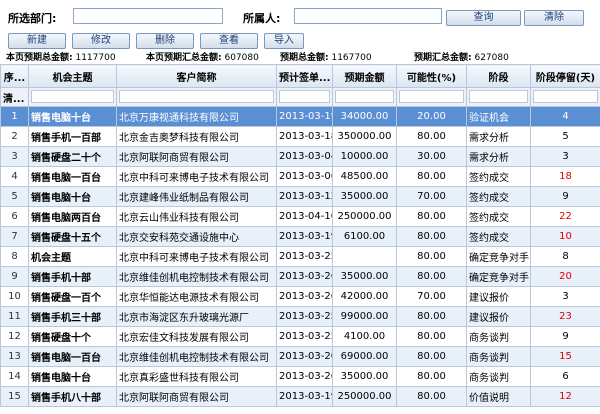  What do you see at coordinates (368, 16) in the screenshot?
I see `owner-field` at bounding box center [368, 16].